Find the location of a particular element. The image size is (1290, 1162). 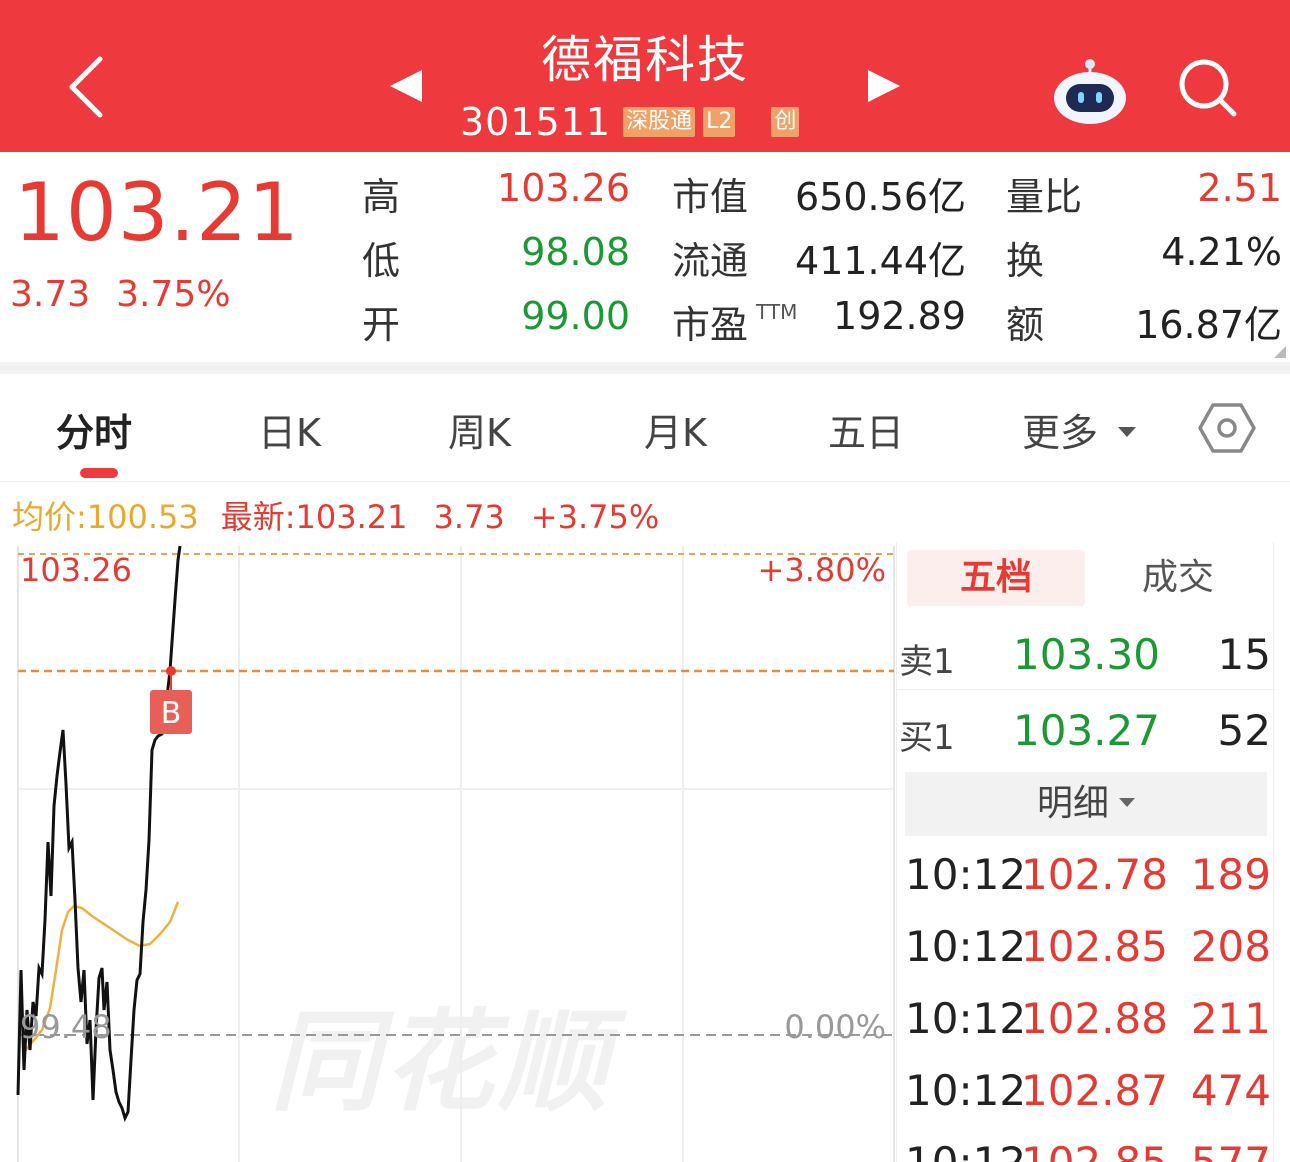

pe-ttm-sup: TTM is located at coordinates (777, 312).